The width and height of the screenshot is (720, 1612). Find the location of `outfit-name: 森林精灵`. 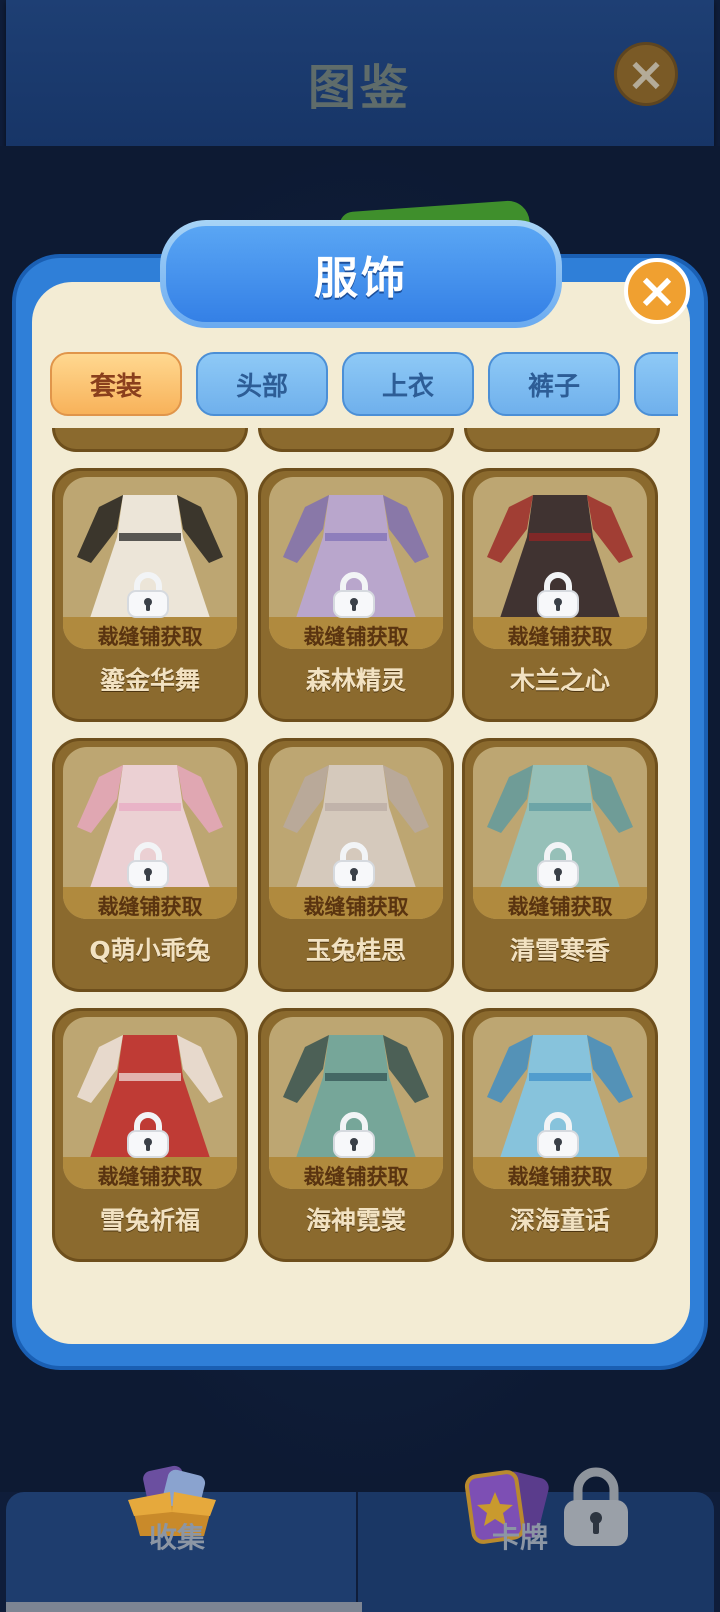

outfit-name: 森林精灵 is located at coordinates (355, 680).